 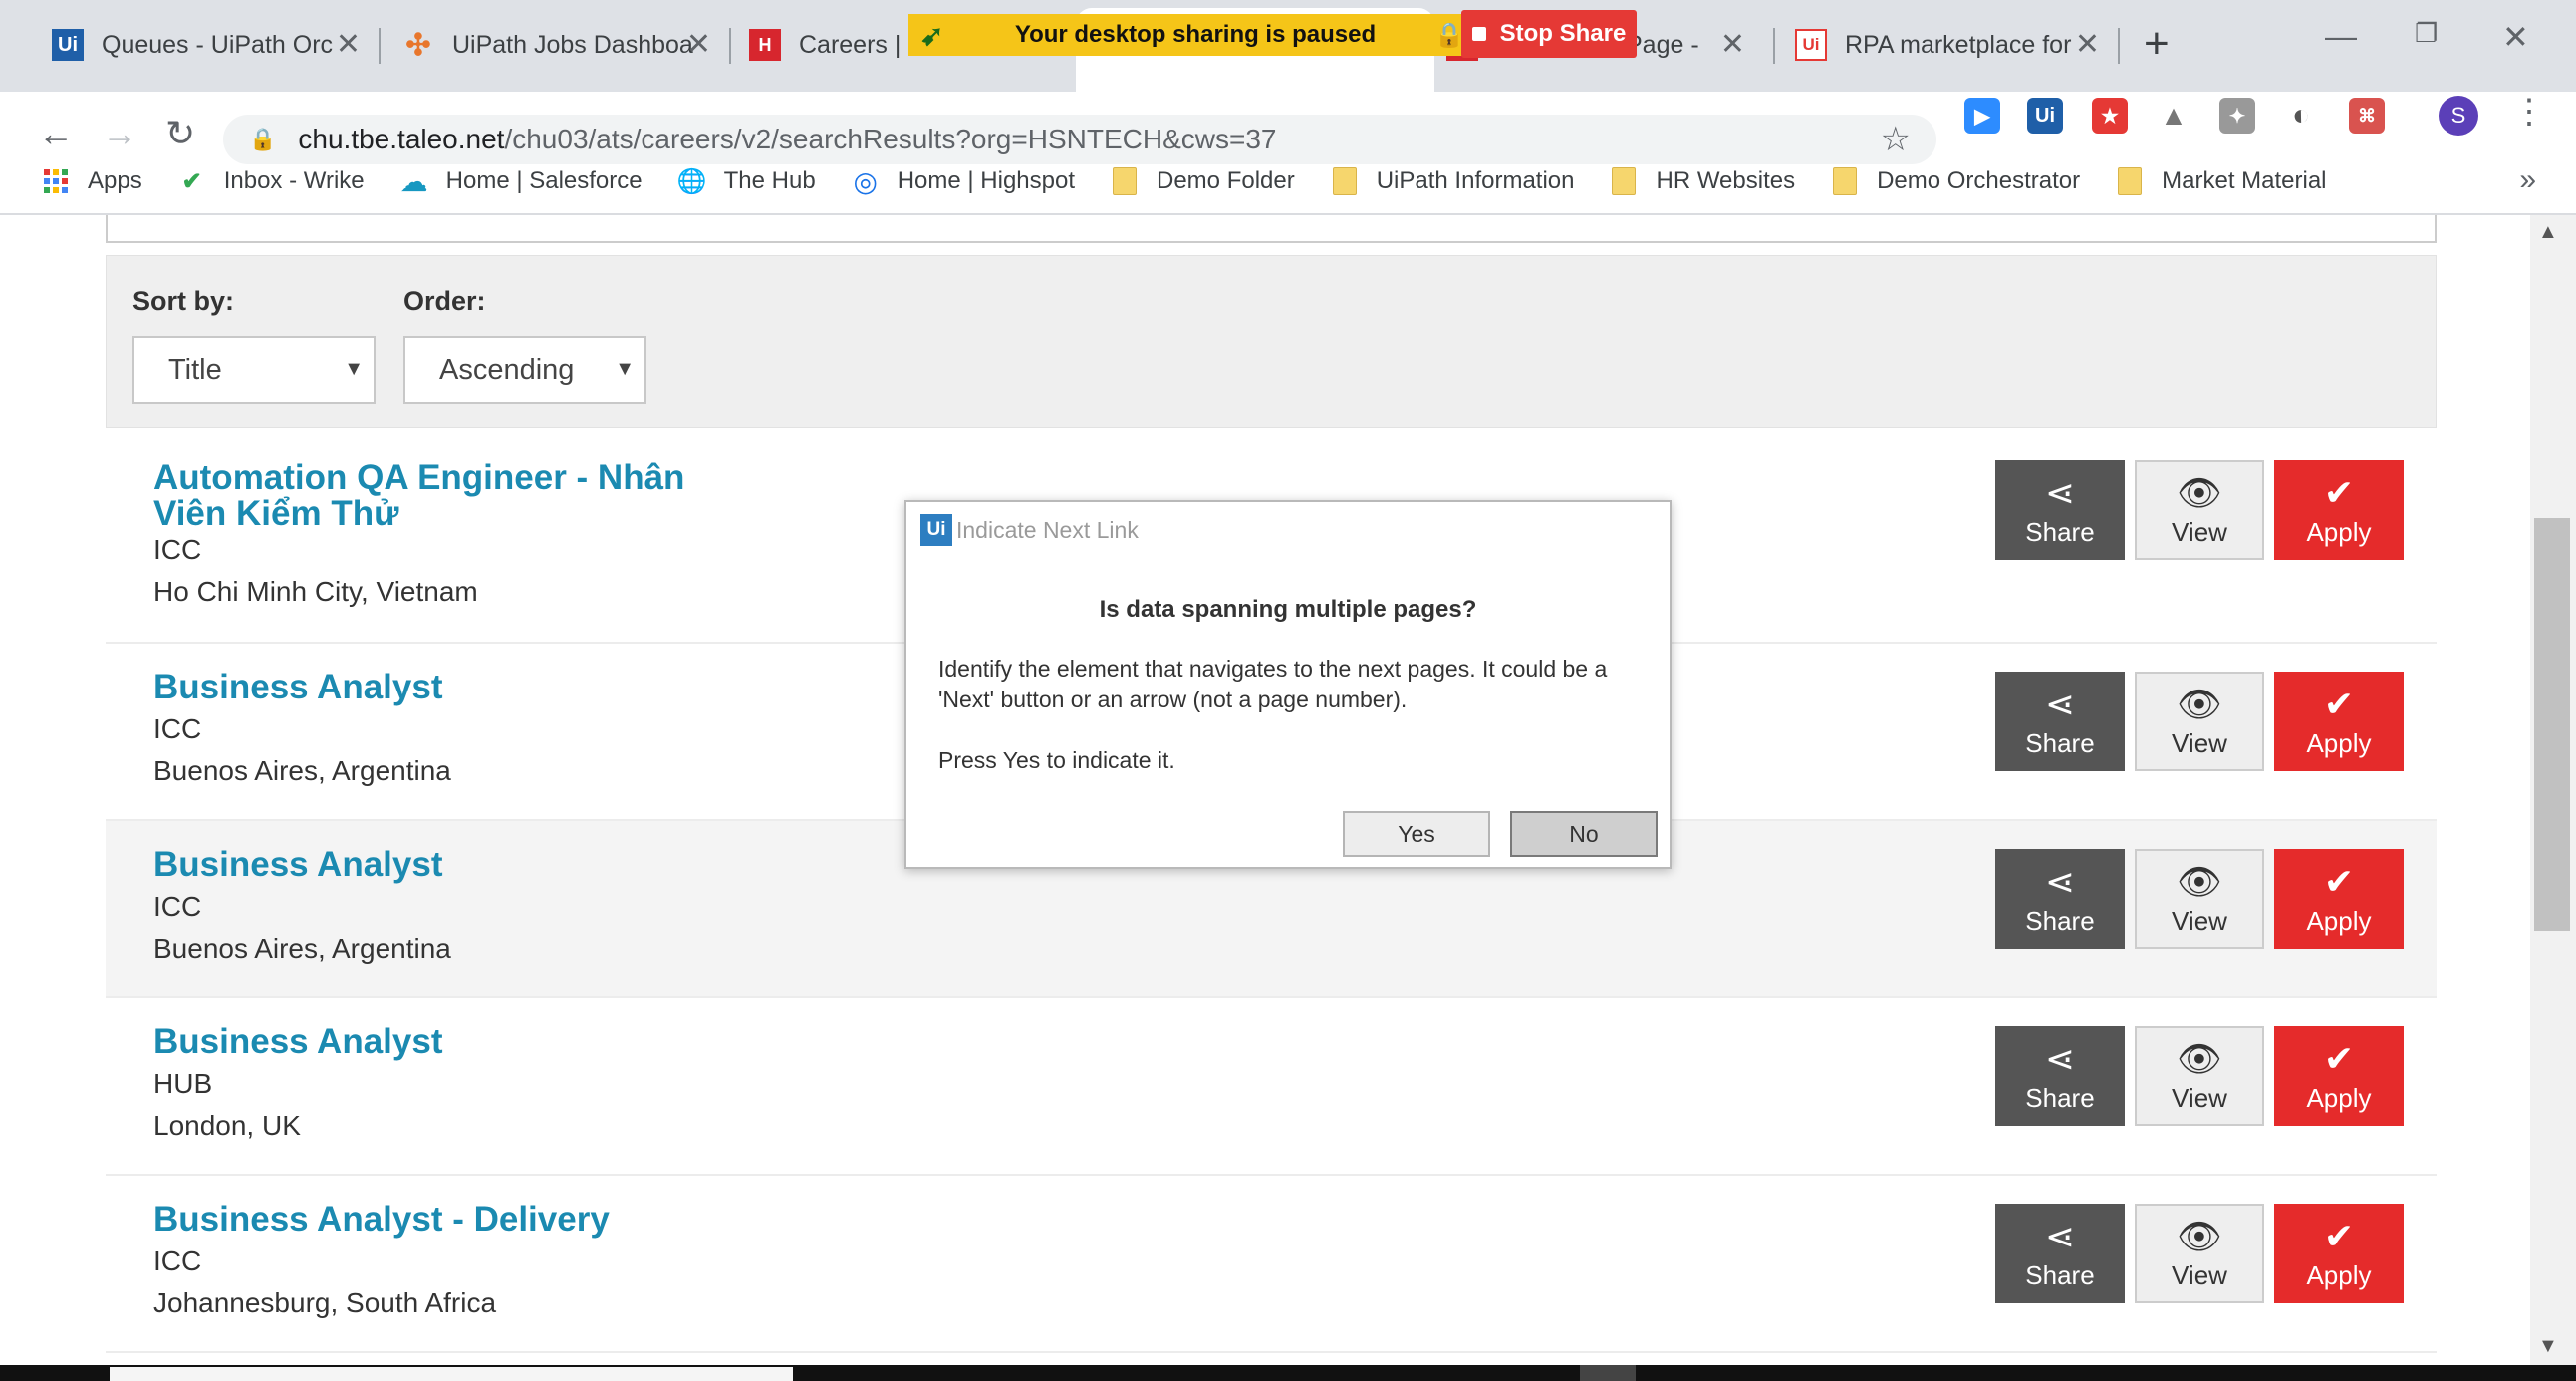 I want to click on bookmark-the-hub: 🌐 The Hub, so click(x=746, y=181).